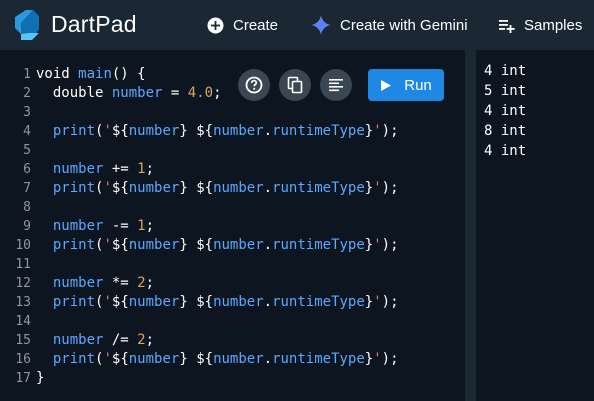 The height and width of the screenshot is (401, 594). Describe the element at coordinates (95, 283) in the screenshot. I see `code-text: number *= 2;` at that location.